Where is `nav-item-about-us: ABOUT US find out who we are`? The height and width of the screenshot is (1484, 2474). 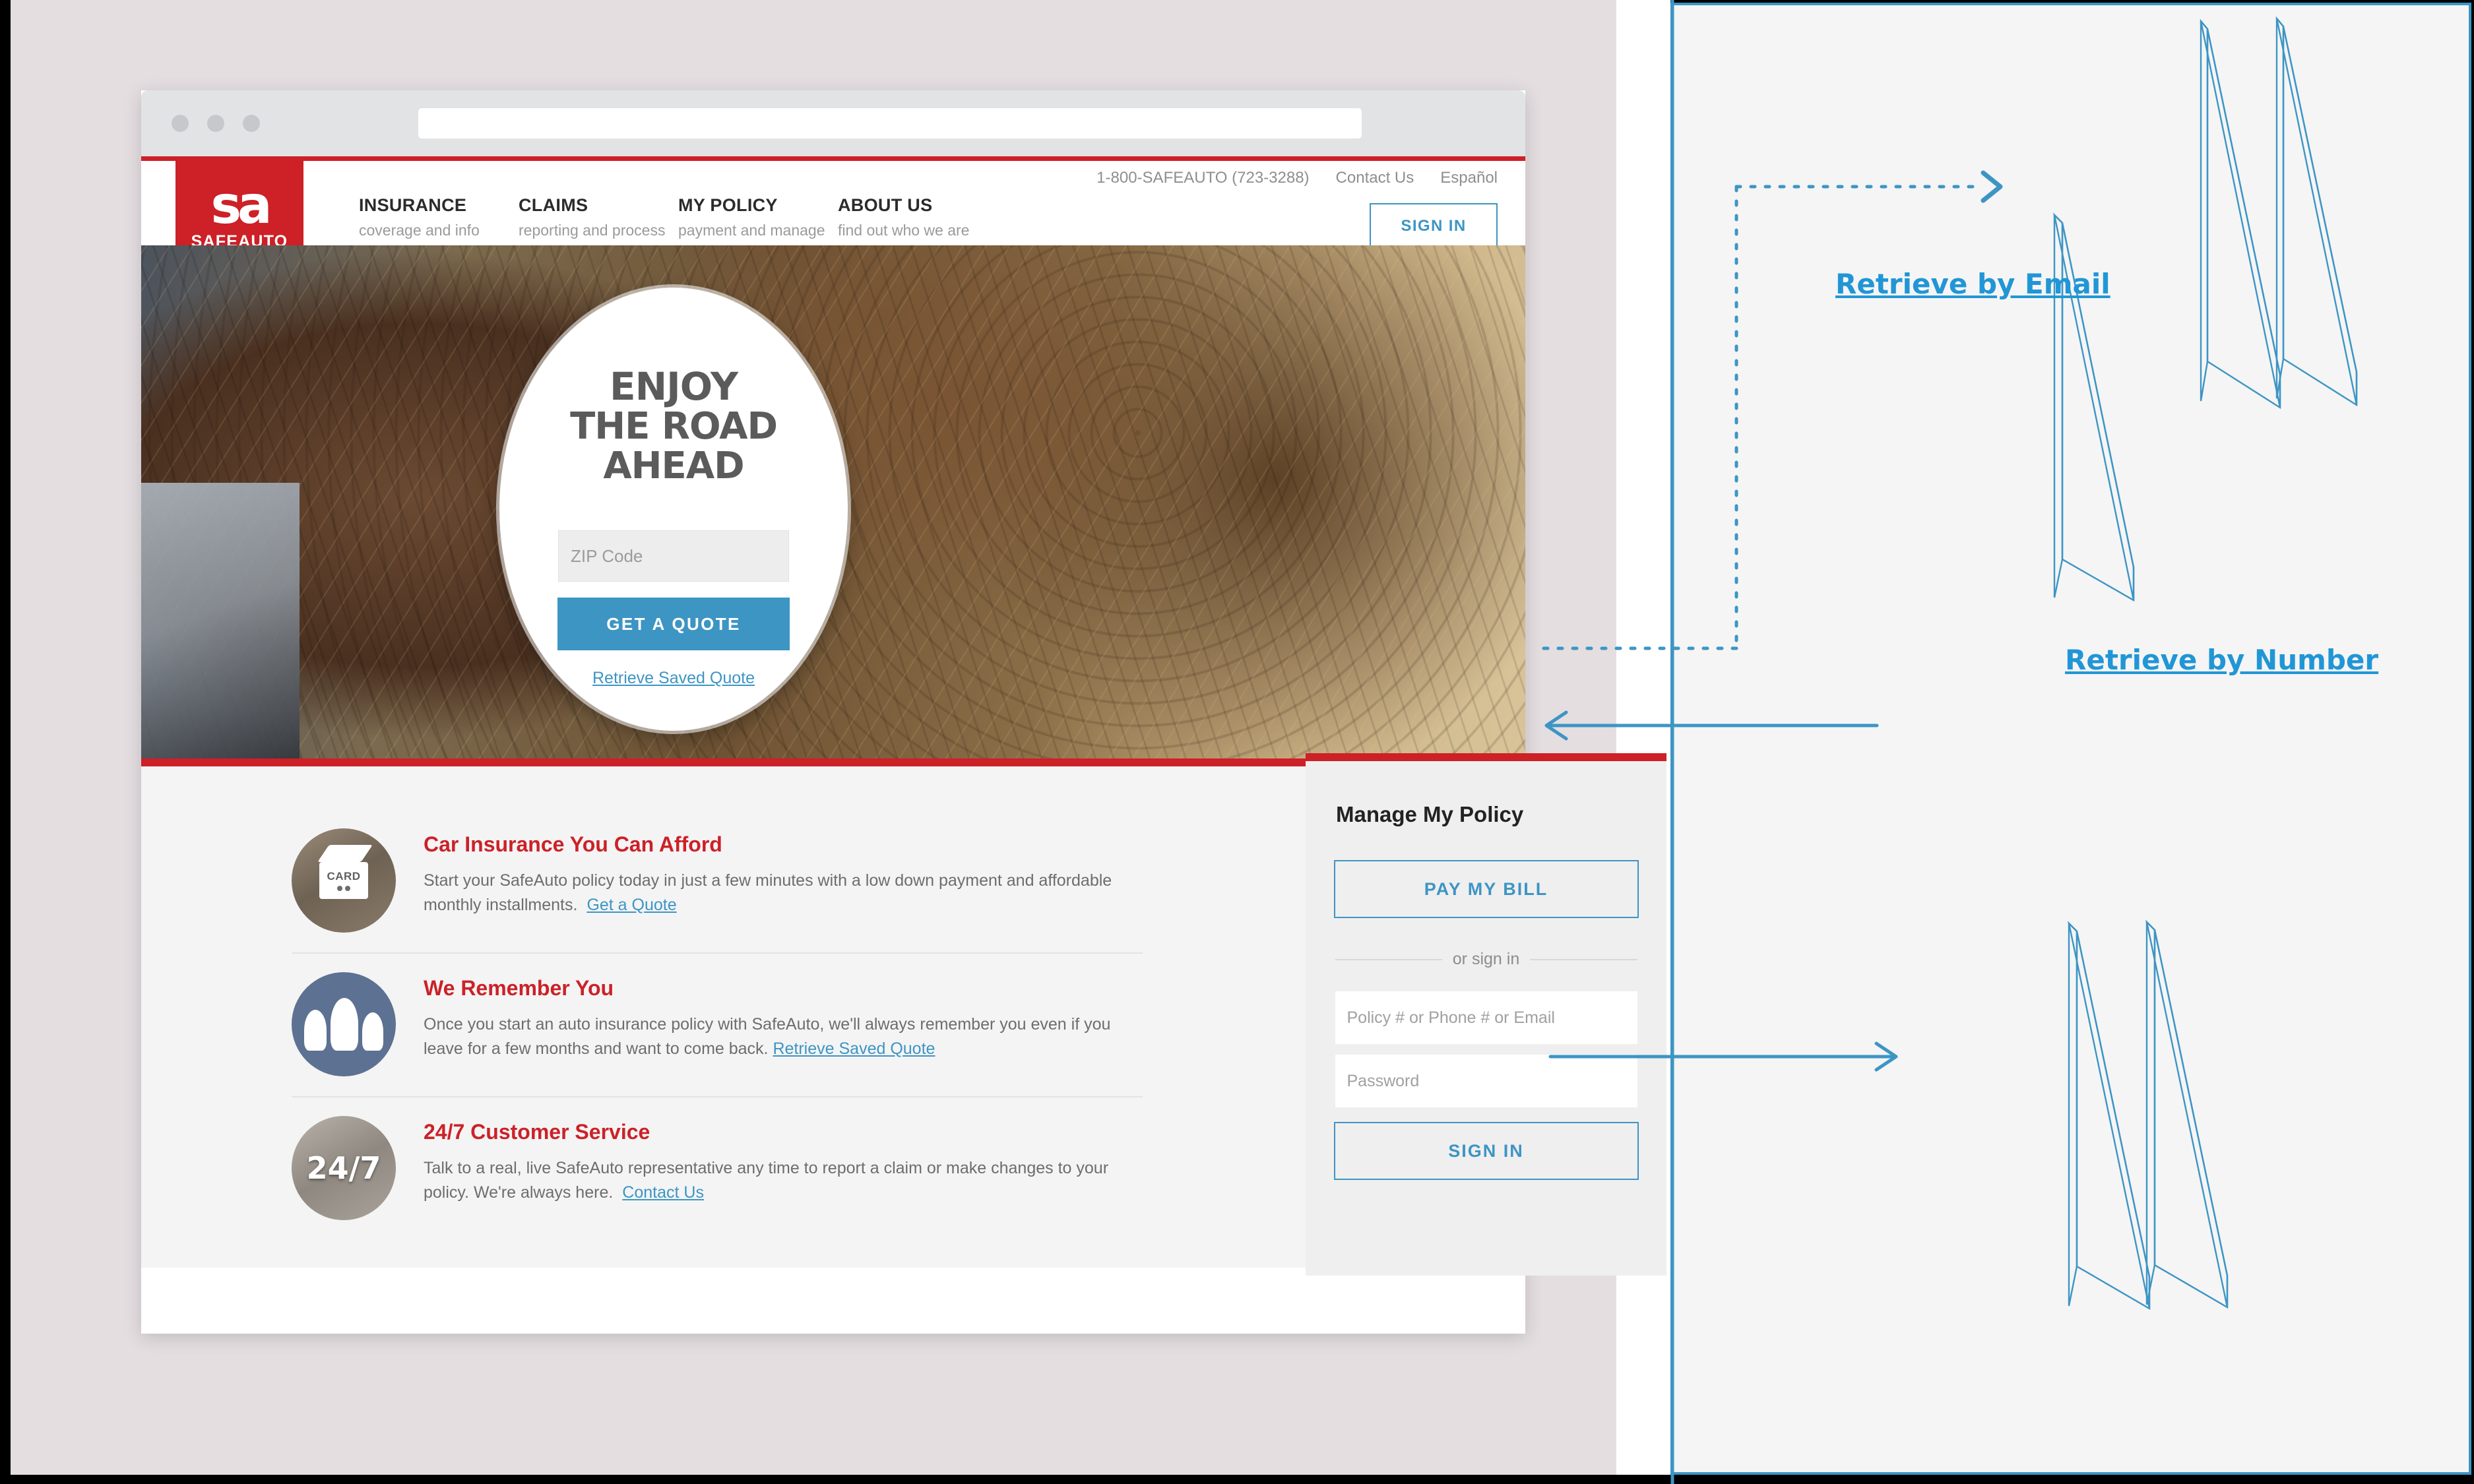 nav-item-about-us: ABOUT US find out who we are is located at coordinates (918, 217).